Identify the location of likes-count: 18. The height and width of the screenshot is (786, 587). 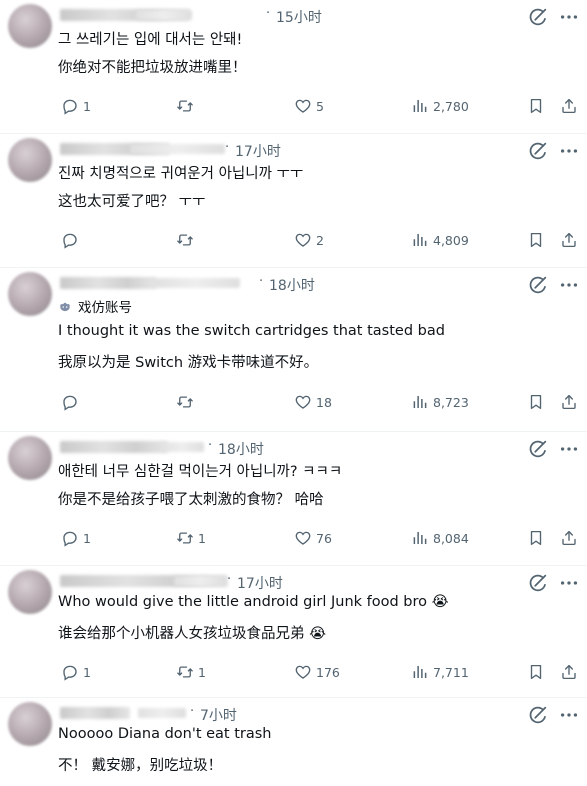
(324, 402).